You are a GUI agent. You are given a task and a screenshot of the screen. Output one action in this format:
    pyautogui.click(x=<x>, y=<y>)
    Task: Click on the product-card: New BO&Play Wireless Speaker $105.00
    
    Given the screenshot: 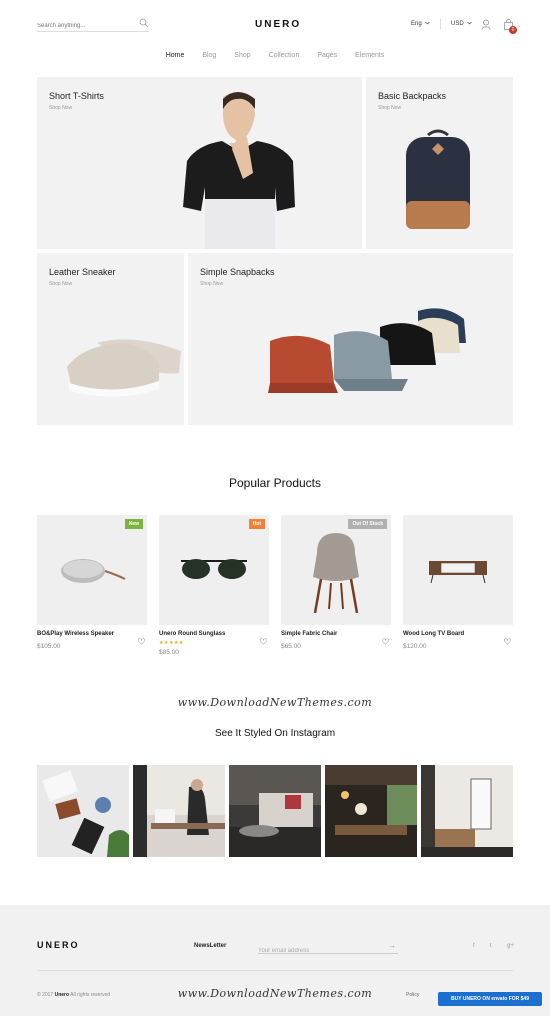 What is the action you would take?
    pyautogui.click(x=92, y=582)
    